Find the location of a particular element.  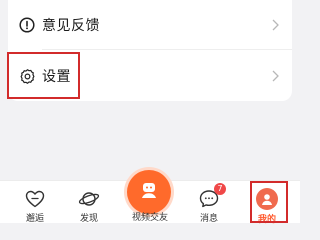

gear-icon is located at coordinates (27, 76).